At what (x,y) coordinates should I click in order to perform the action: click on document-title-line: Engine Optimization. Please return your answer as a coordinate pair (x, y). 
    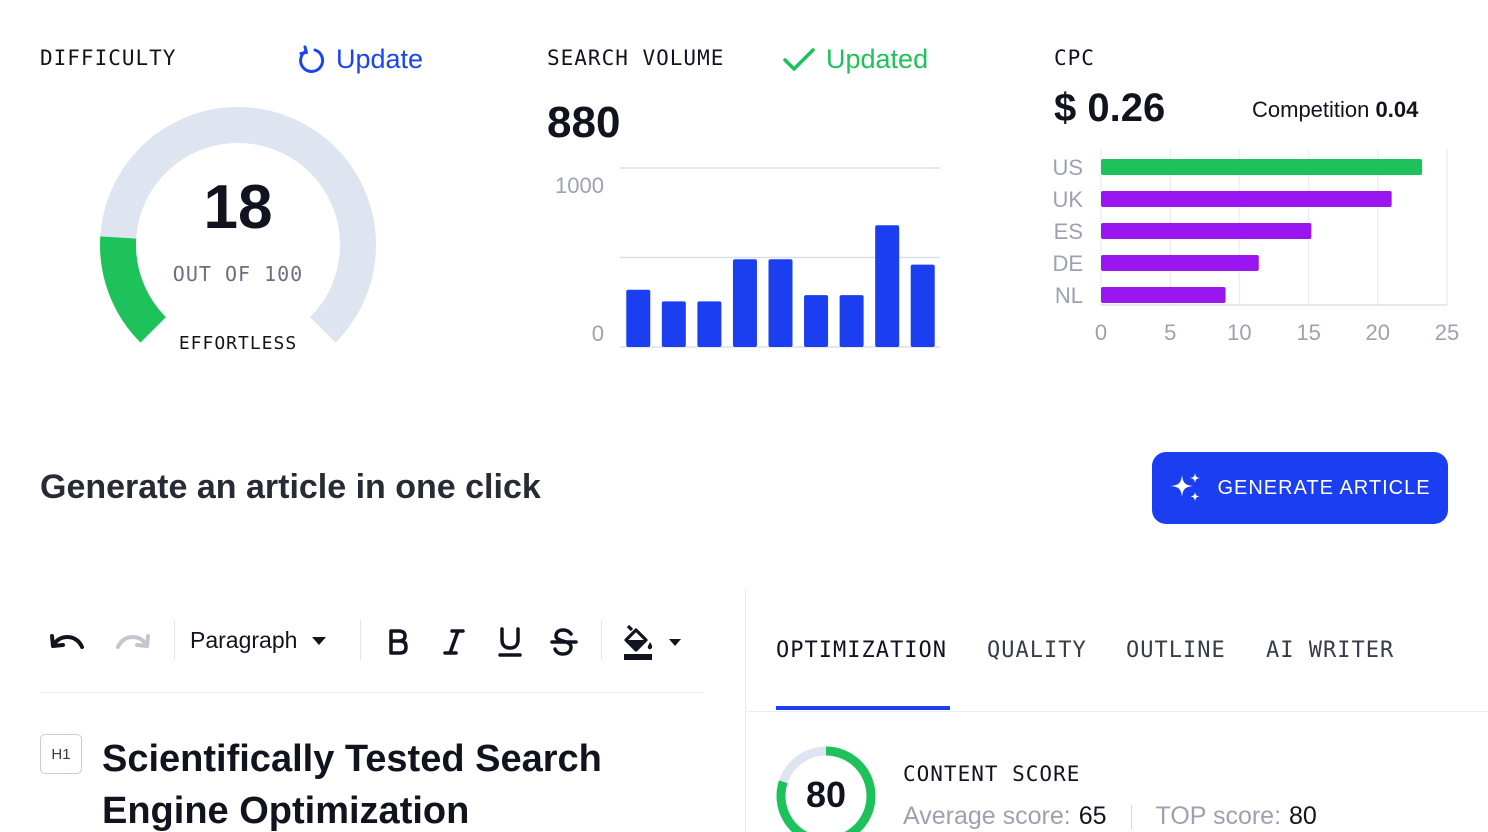
    Looking at the image, I should click on (286, 811).